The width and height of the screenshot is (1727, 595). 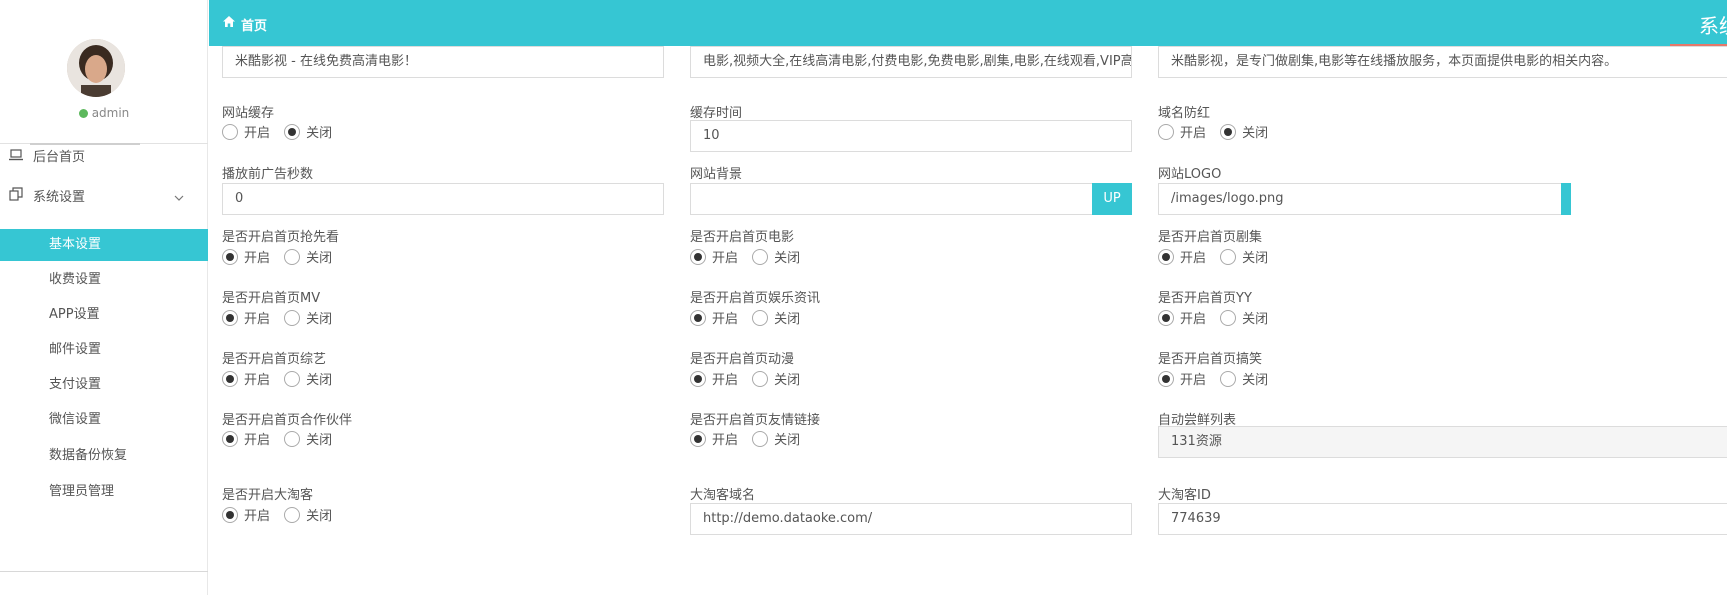 What do you see at coordinates (104, 245) in the screenshot?
I see `sidebar-item-basic: 基本设置` at bounding box center [104, 245].